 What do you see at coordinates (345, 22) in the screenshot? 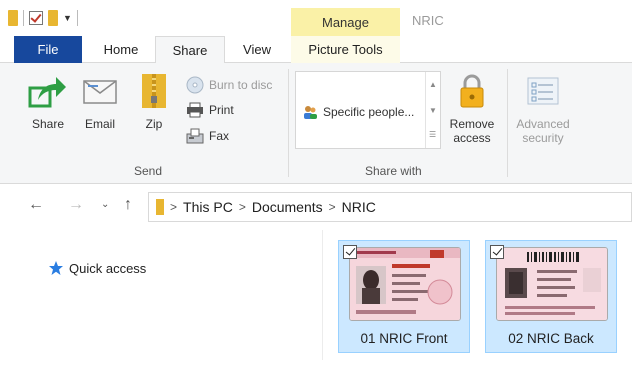
I see `contextual-tab-header-manage: Manage` at bounding box center [345, 22].